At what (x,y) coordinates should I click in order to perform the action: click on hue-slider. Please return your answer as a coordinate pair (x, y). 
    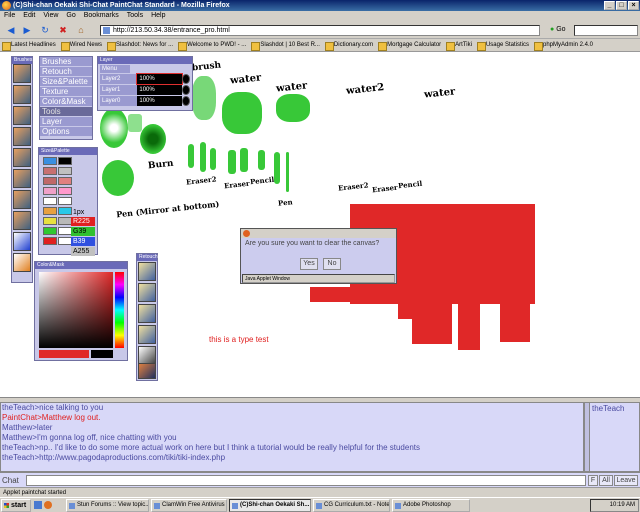
    Looking at the image, I should click on (119, 310).